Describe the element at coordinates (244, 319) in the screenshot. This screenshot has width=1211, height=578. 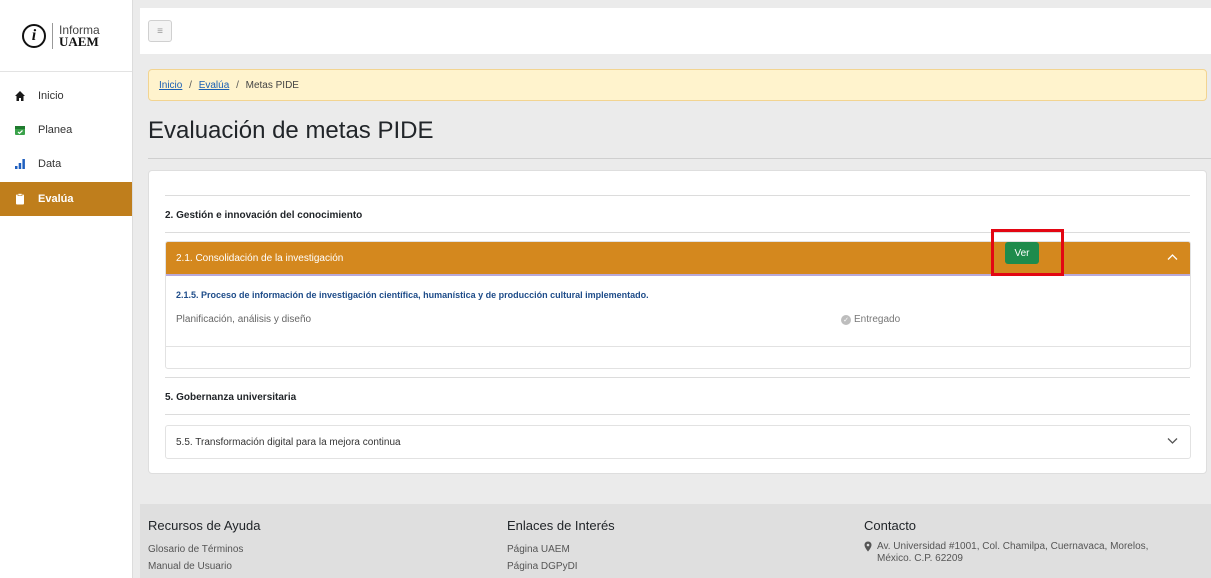
I see `goal-subtitle: Planificación, análisis y diseño` at that location.